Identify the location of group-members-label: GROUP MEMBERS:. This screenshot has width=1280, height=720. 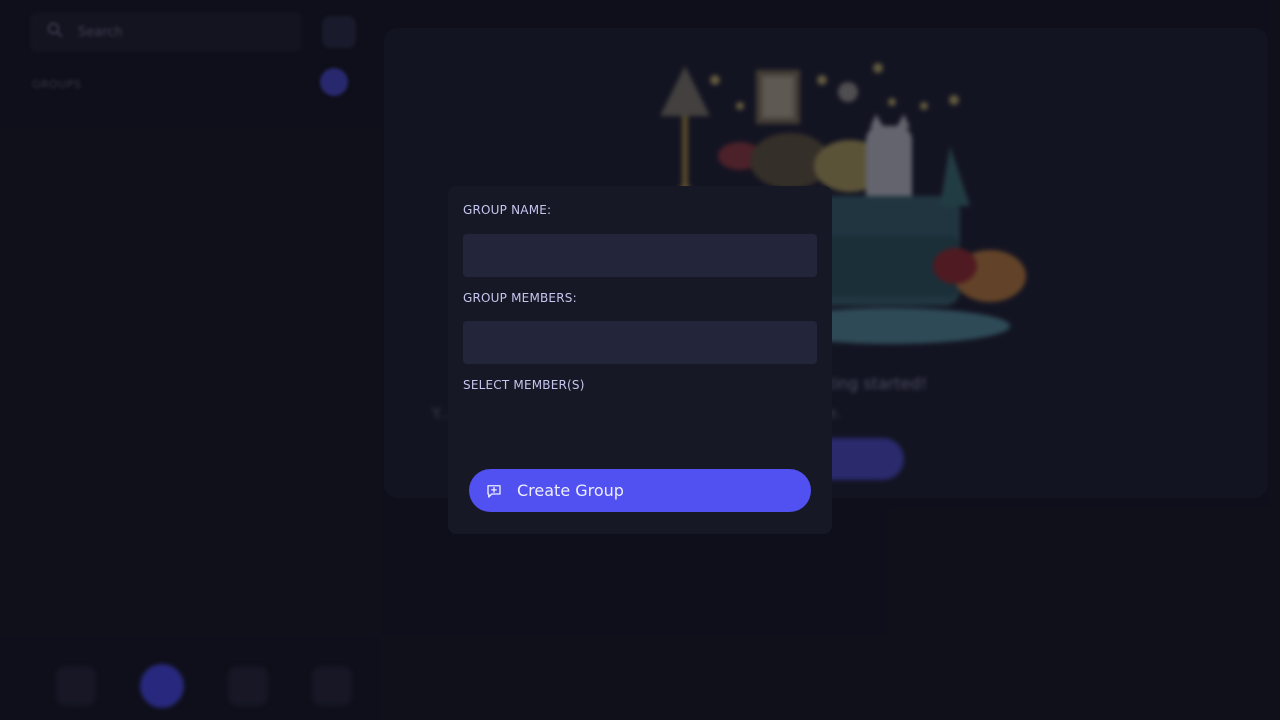
(520, 298).